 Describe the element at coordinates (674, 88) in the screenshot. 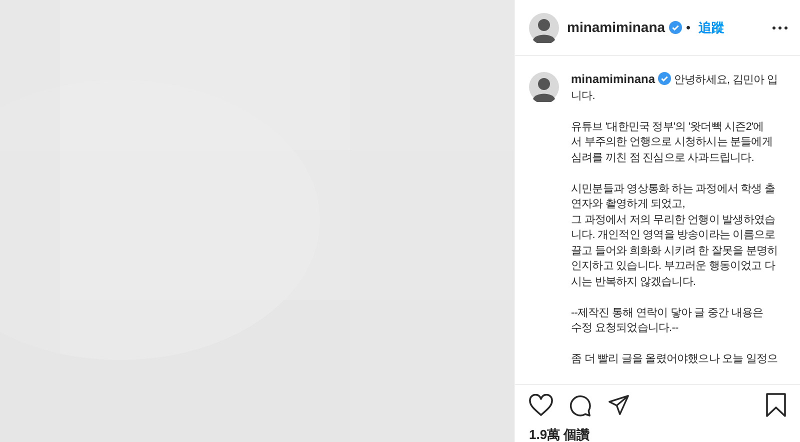

I see `caption-text: minamiminana 안녕하세요, 김민아 입 니다.` at that location.